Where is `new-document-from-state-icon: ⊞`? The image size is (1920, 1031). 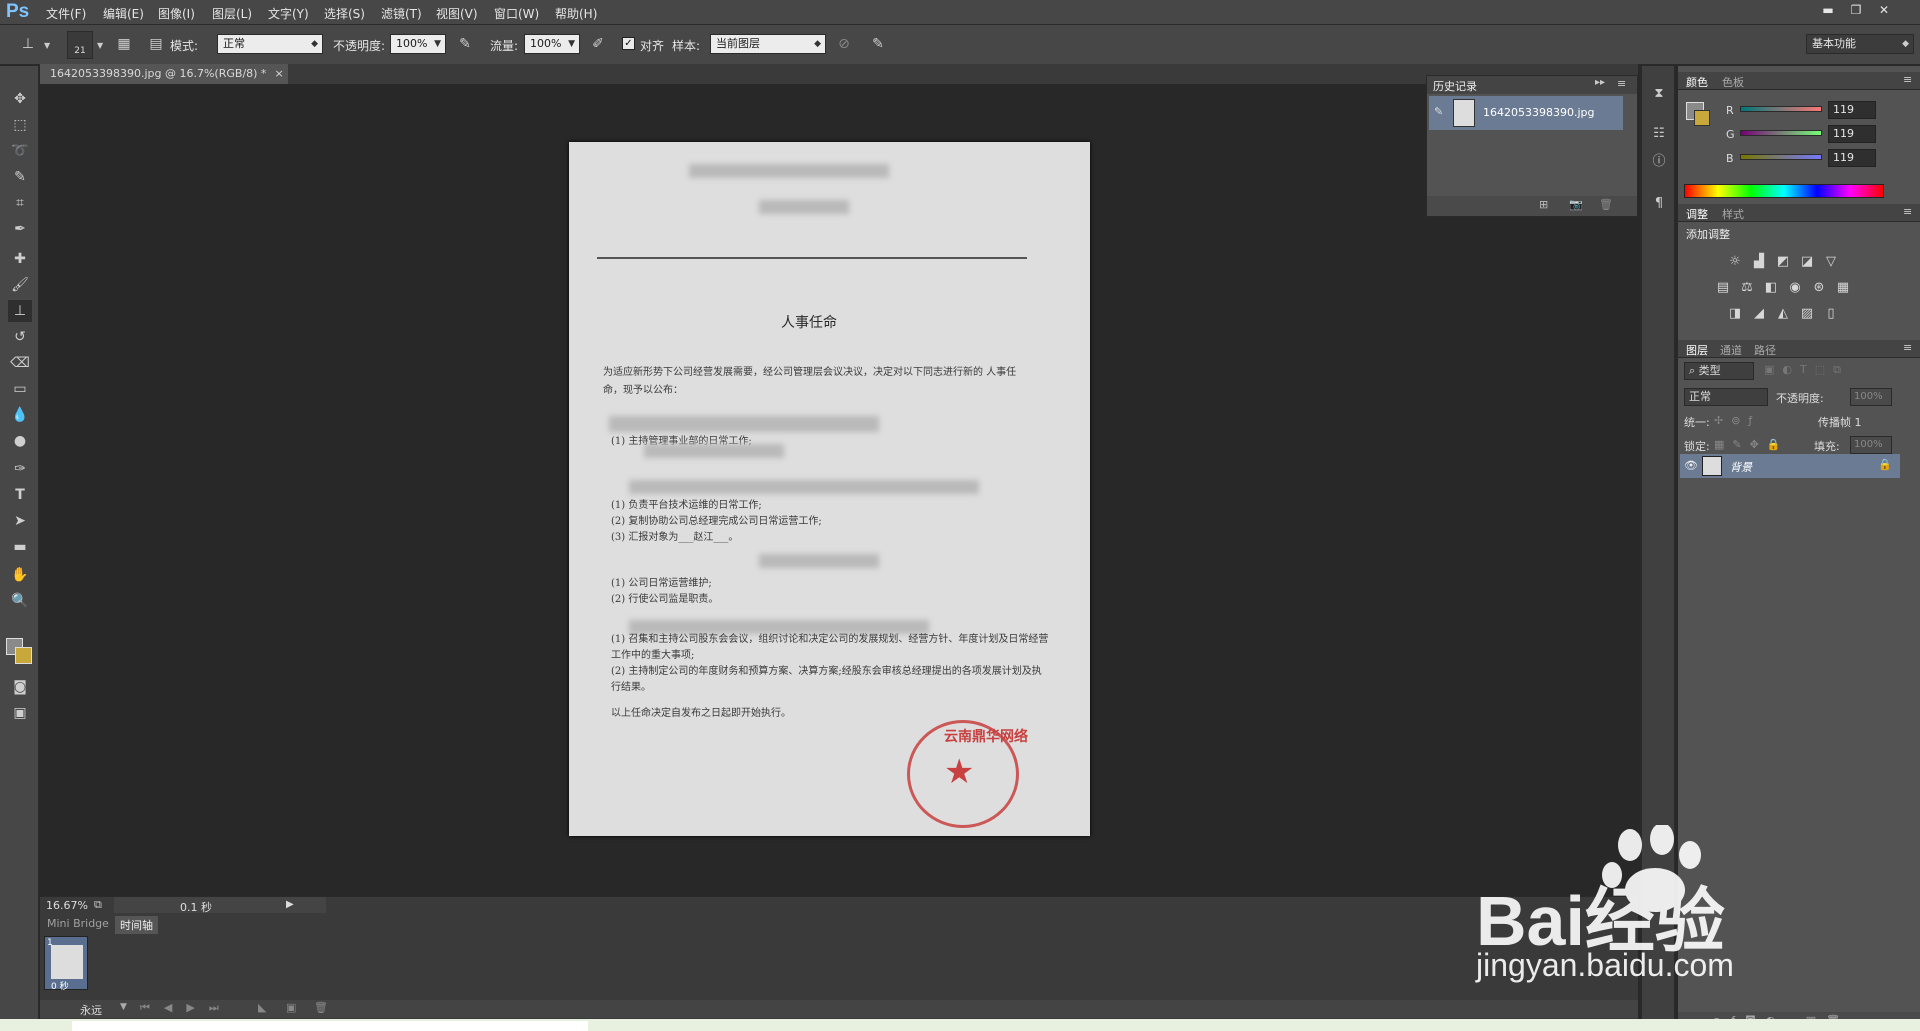 new-document-from-state-icon: ⊞ is located at coordinates (1543, 204).